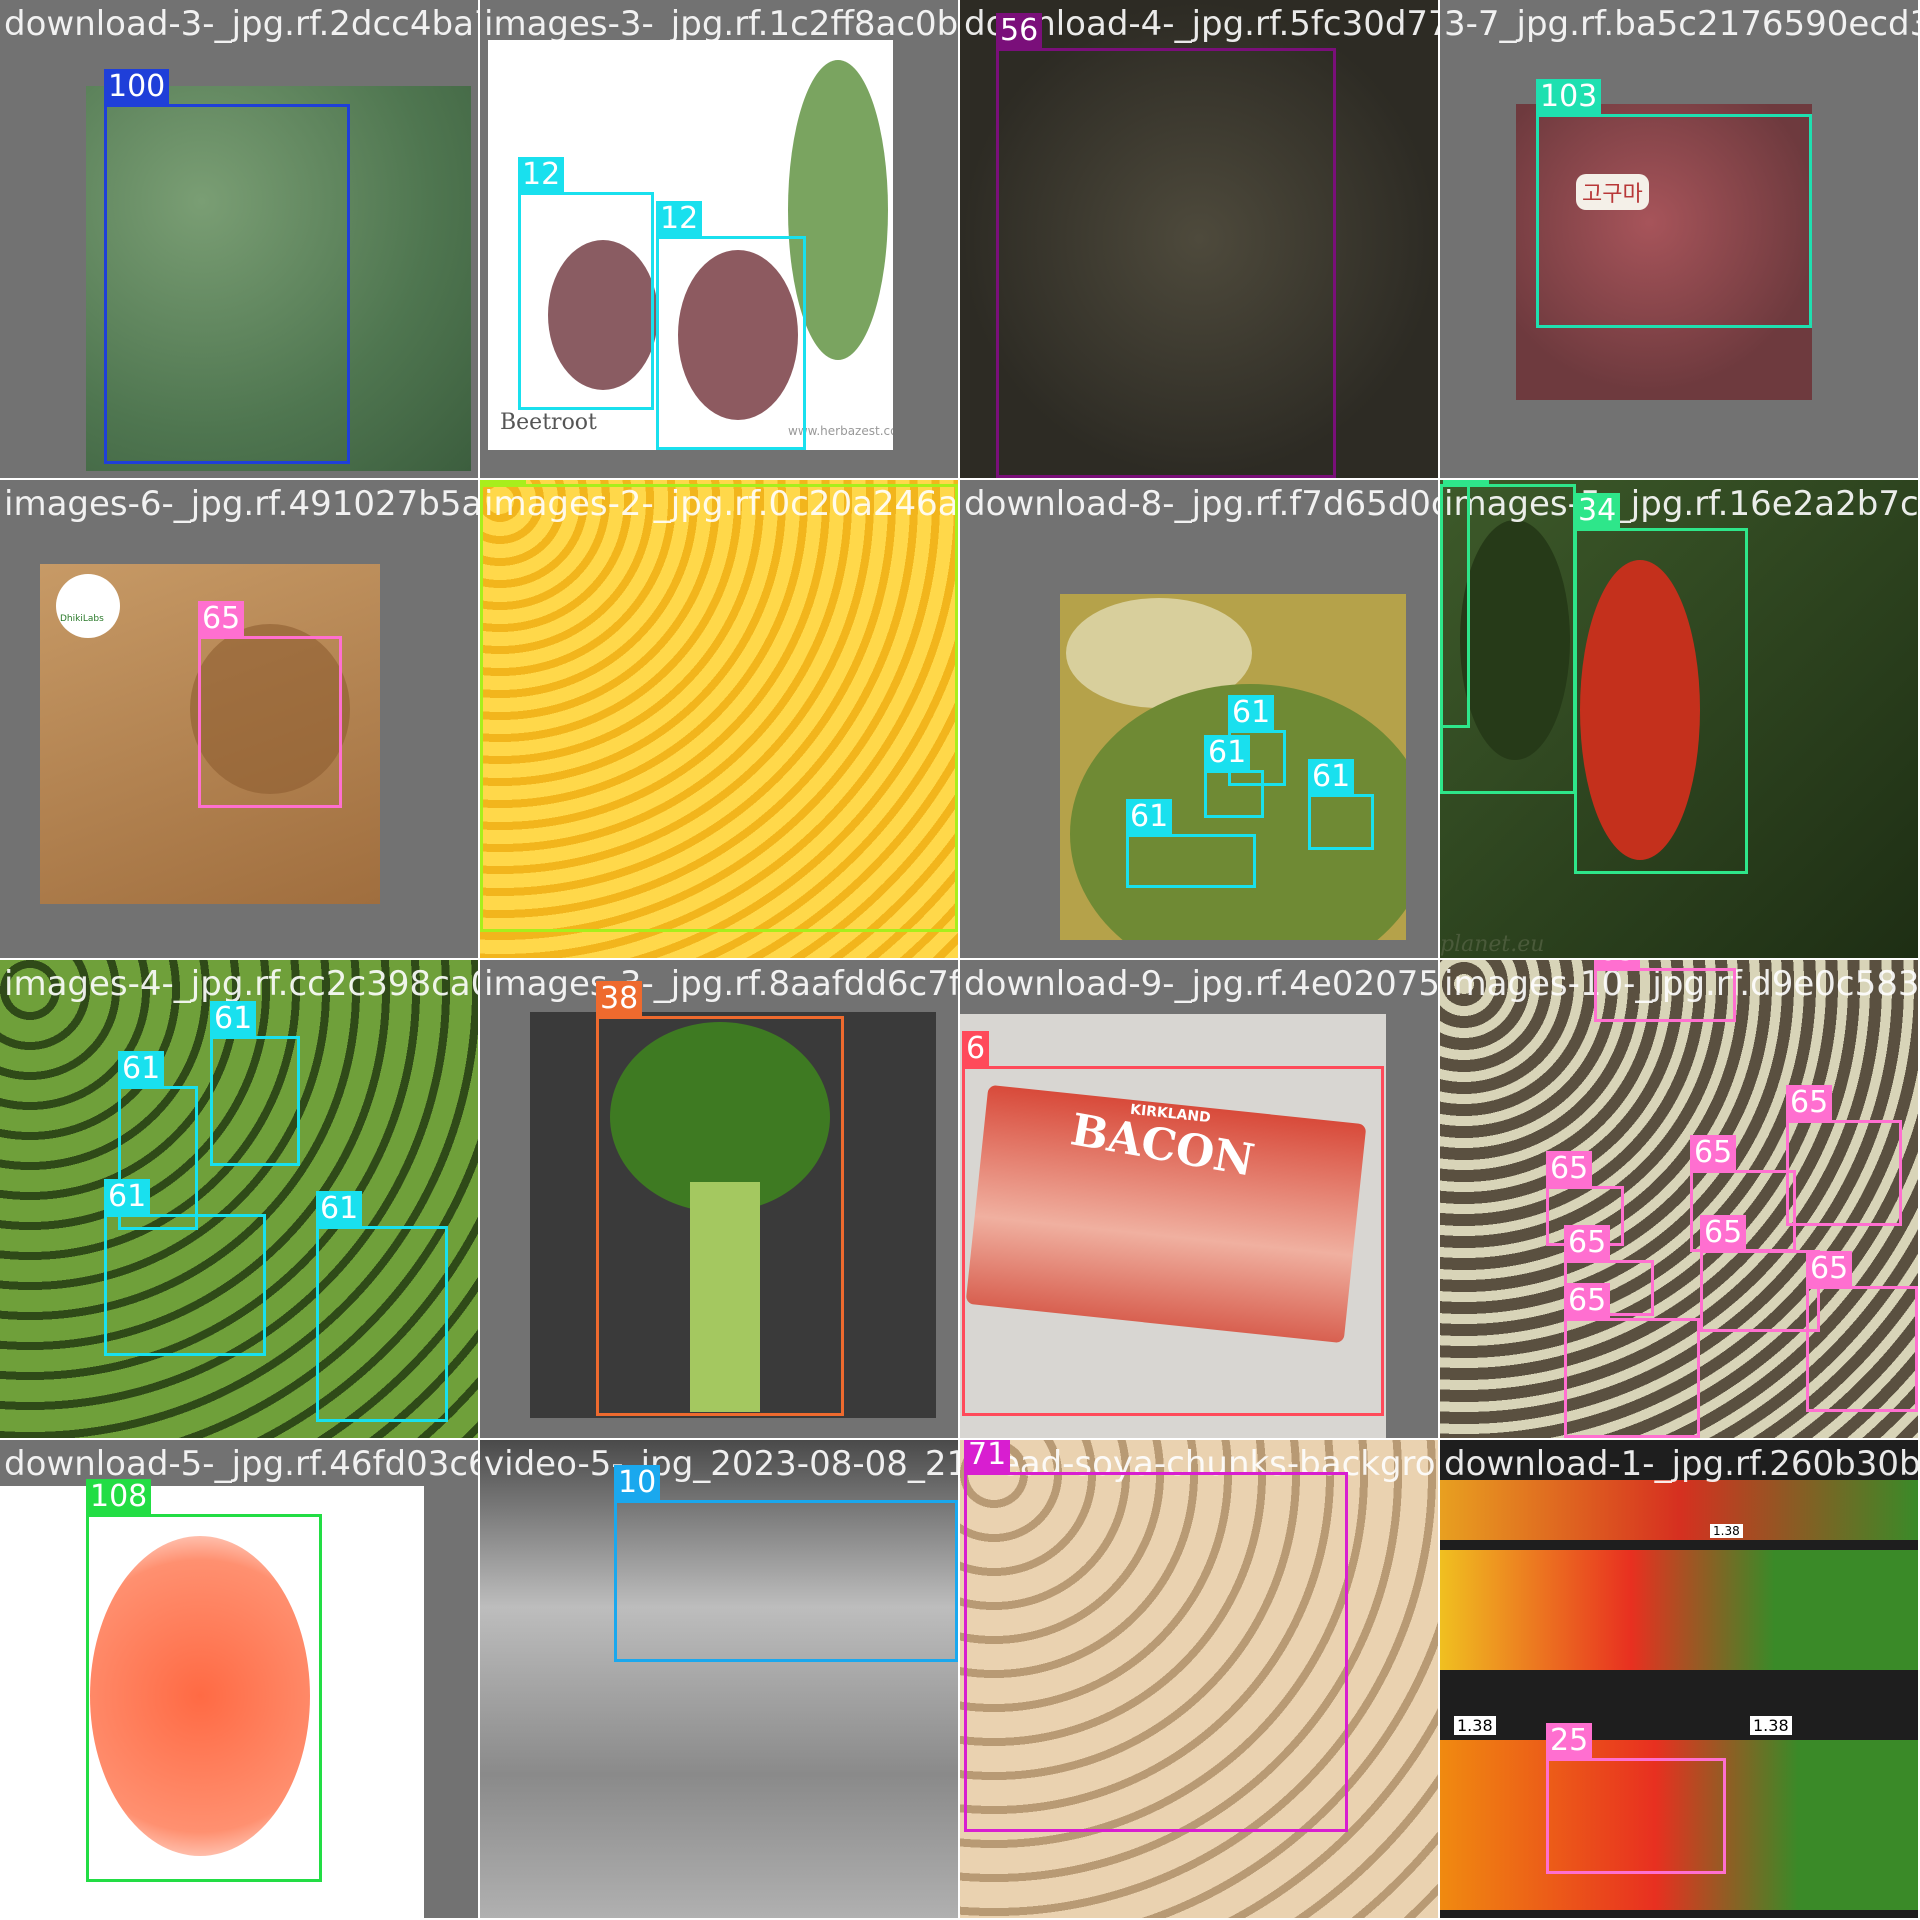 The height and width of the screenshot is (1920, 1920). Describe the element at coordinates (1636, 1798) in the screenshot. I see `bbox: 25` at that location.